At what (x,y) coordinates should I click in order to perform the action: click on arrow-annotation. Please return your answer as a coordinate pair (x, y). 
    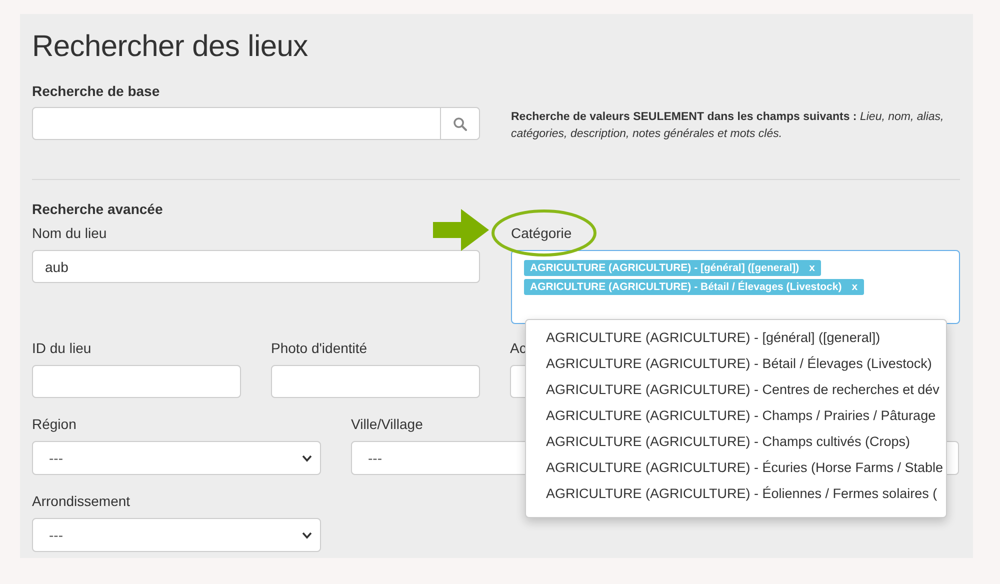
    Looking at the image, I should click on (461, 230).